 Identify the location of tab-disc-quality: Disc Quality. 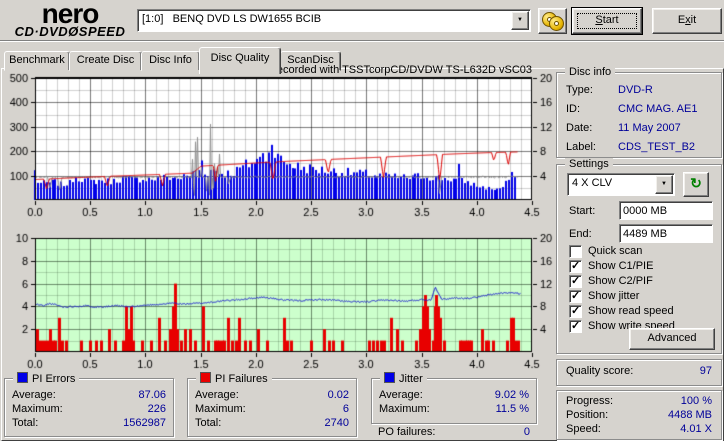
(240, 60).